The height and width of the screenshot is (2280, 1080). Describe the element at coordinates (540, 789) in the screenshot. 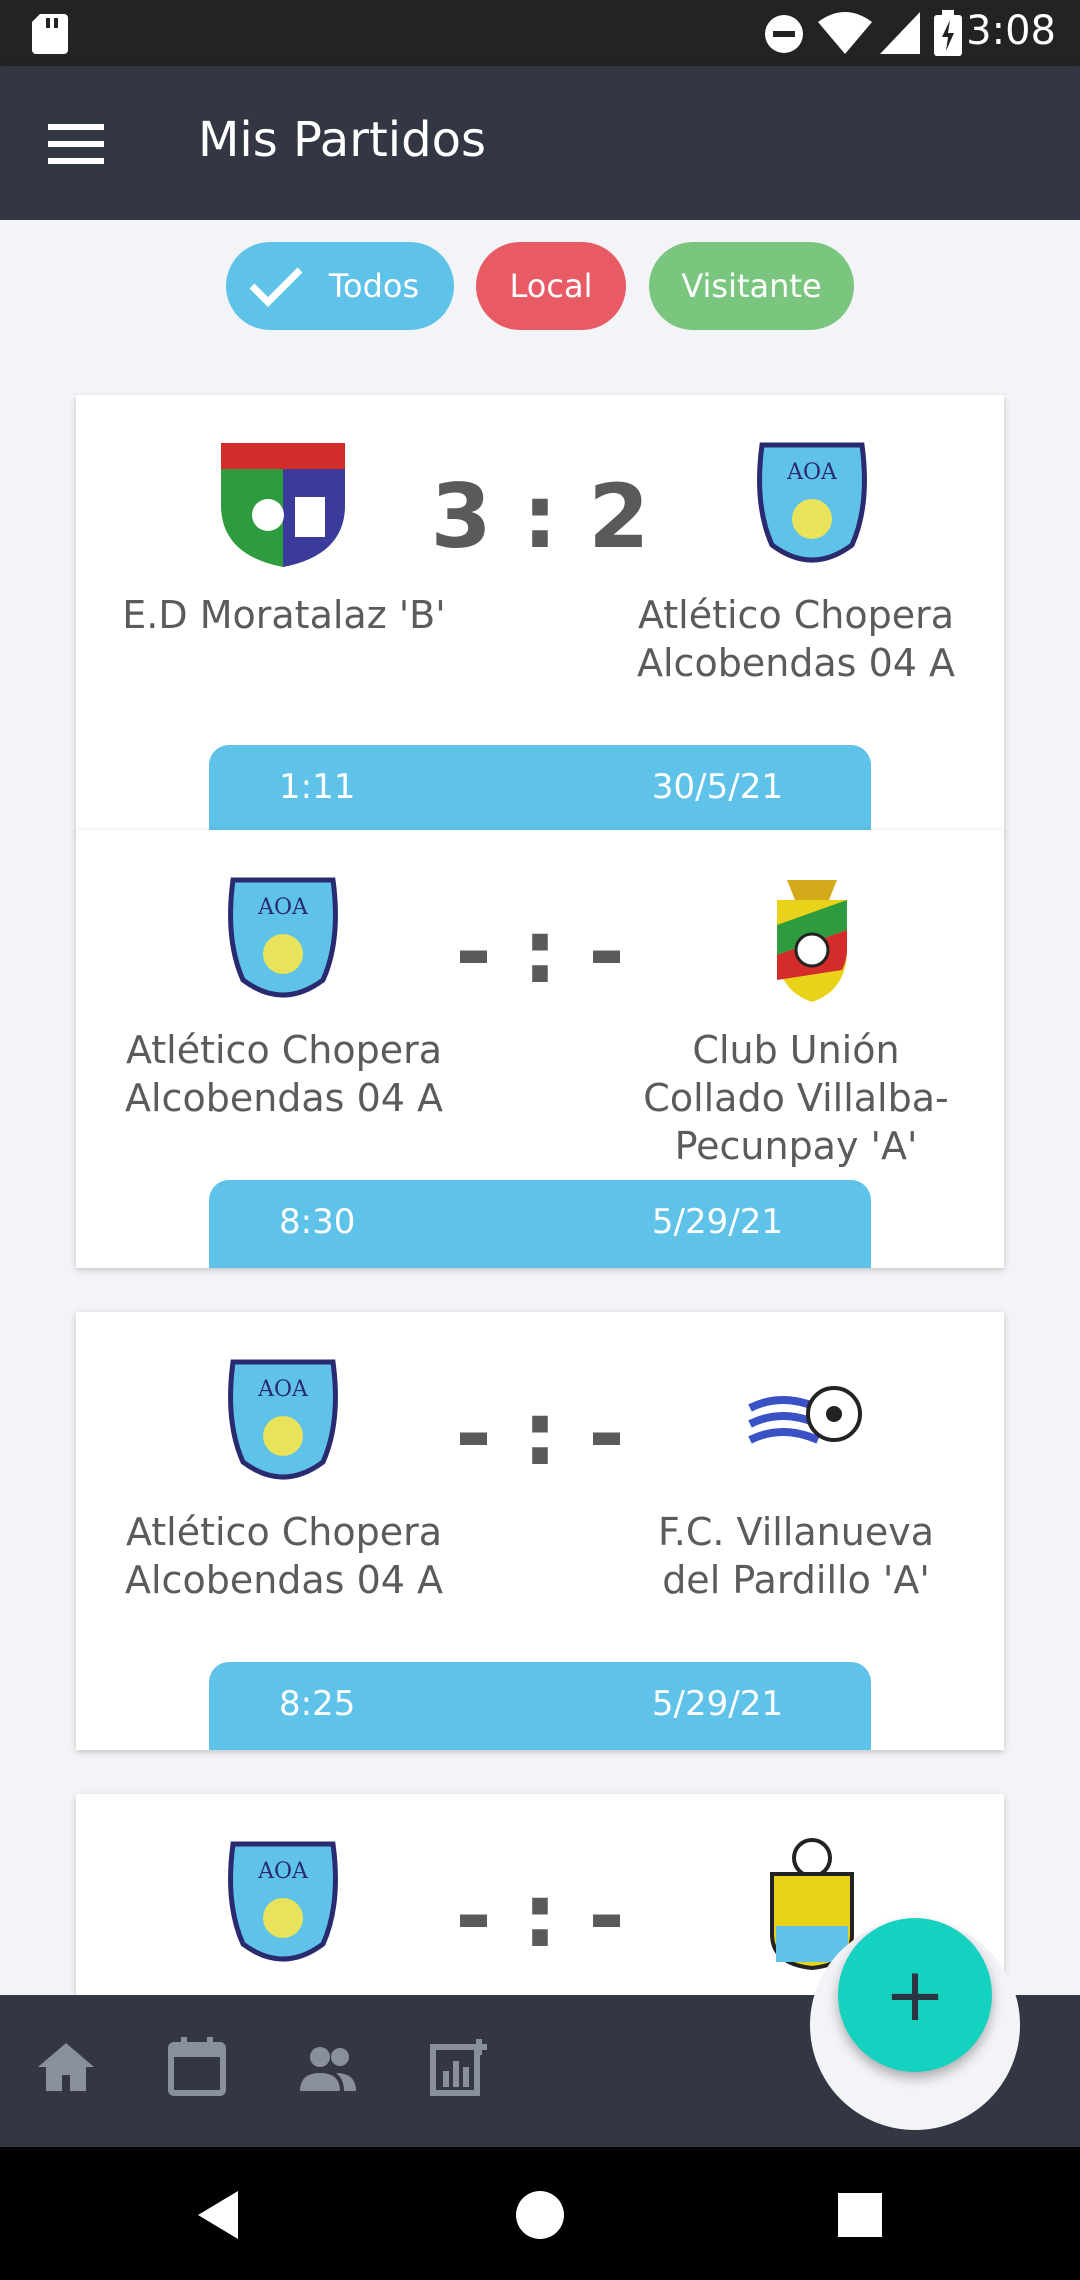

I see `match-info-bar: 1:11 30/5/21` at that location.